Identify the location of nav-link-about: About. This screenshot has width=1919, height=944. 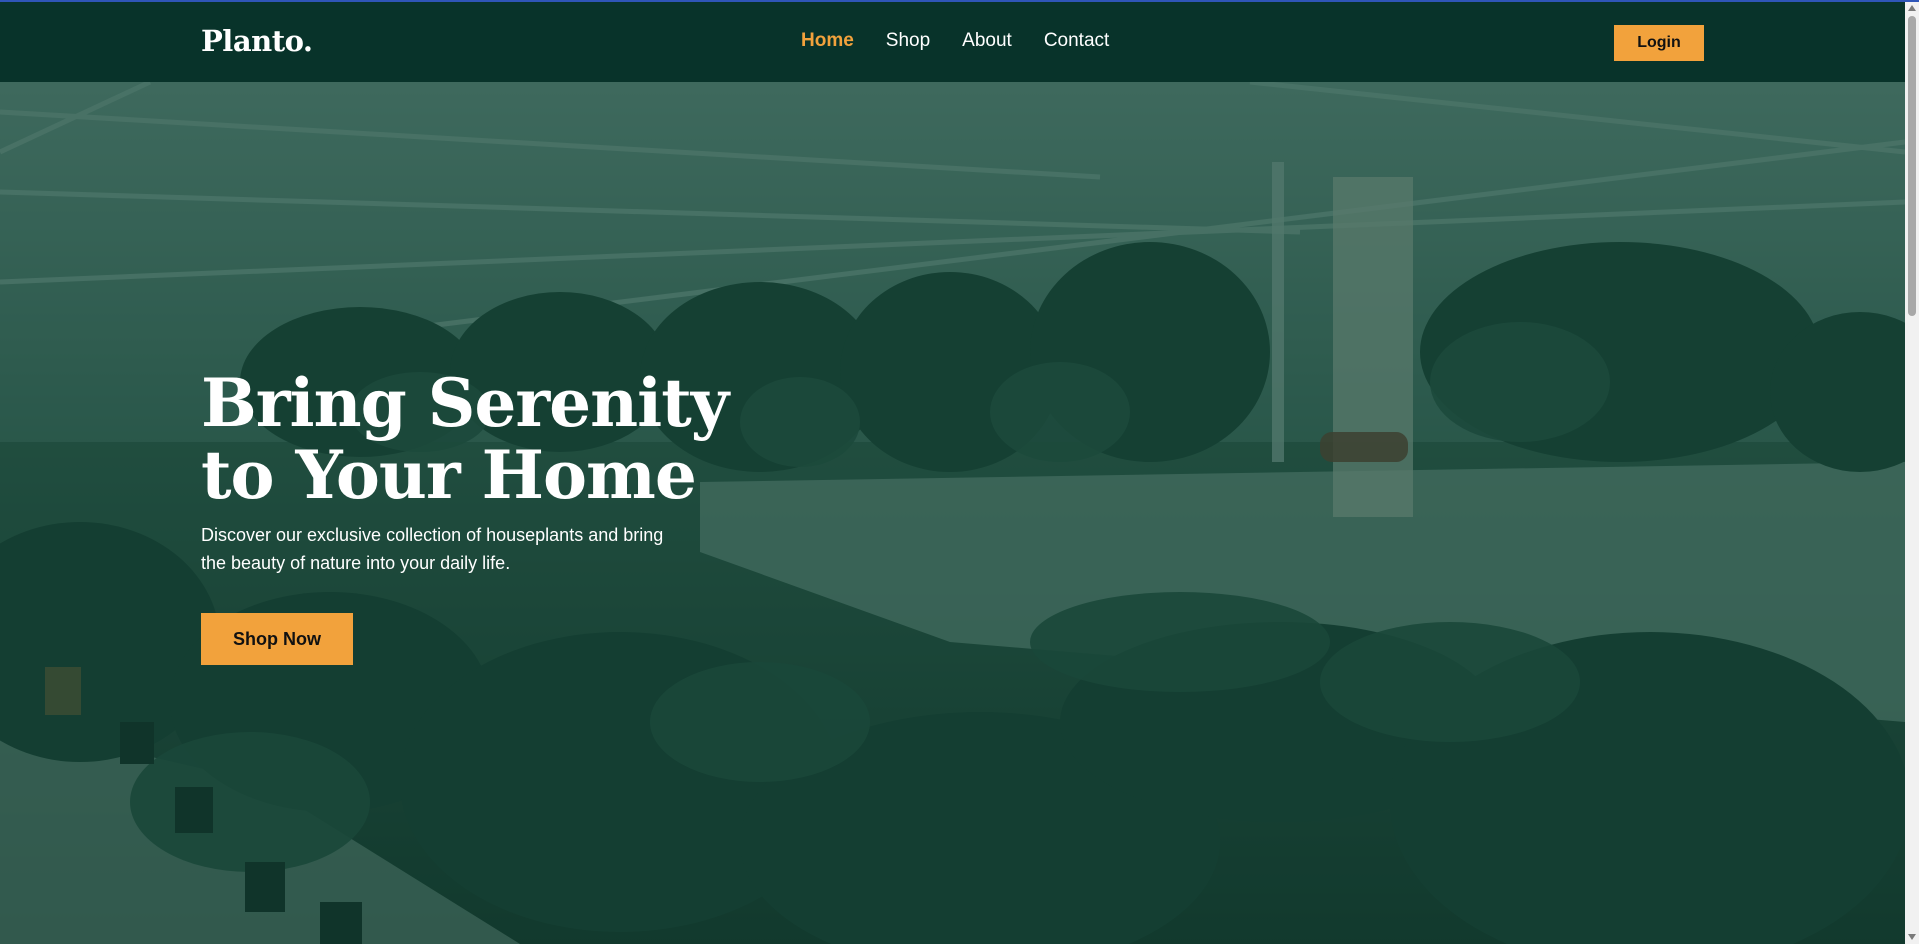
(987, 41).